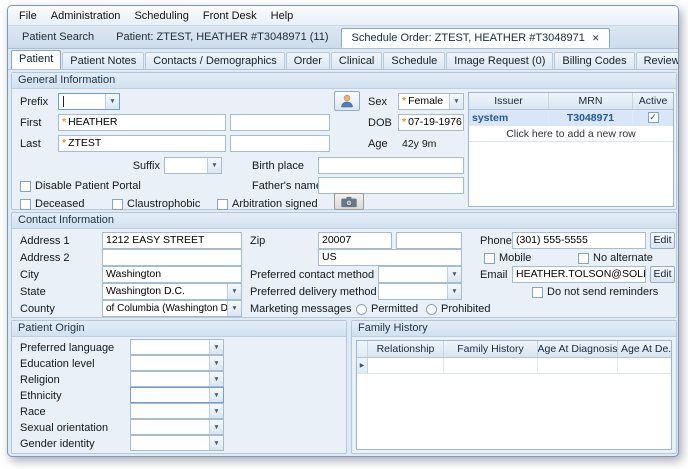 The height and width of the screenshot is (469, 688). I want to click on tab-image-request: Image Request (0), so click(500, 60).